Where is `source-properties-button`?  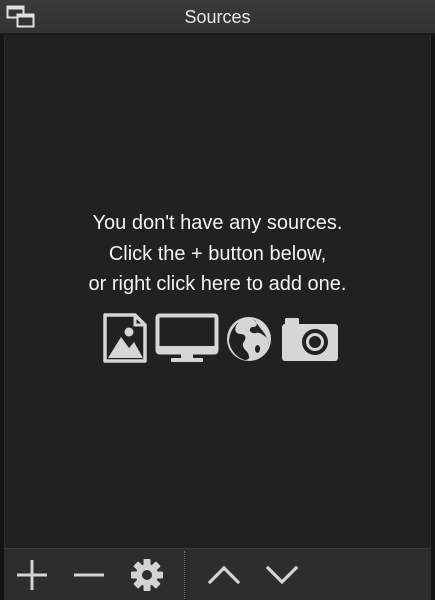
source-properties-button is located at coordinates (147, 575).